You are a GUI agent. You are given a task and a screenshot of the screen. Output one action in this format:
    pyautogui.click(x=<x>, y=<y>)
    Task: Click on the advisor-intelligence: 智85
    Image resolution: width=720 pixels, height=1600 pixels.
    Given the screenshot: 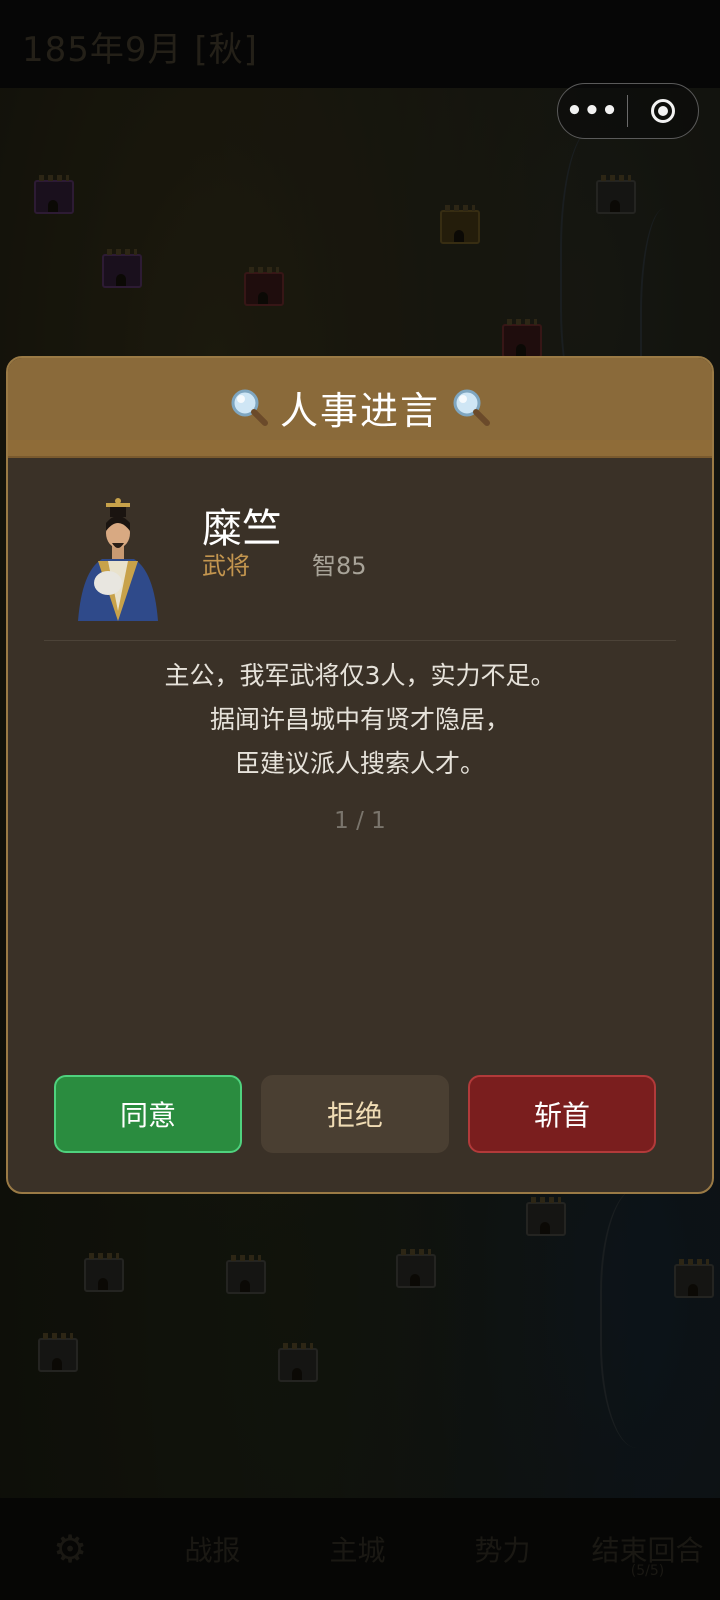 What is the action you would take?
    pyautogui.click(x=339, y=566)
    